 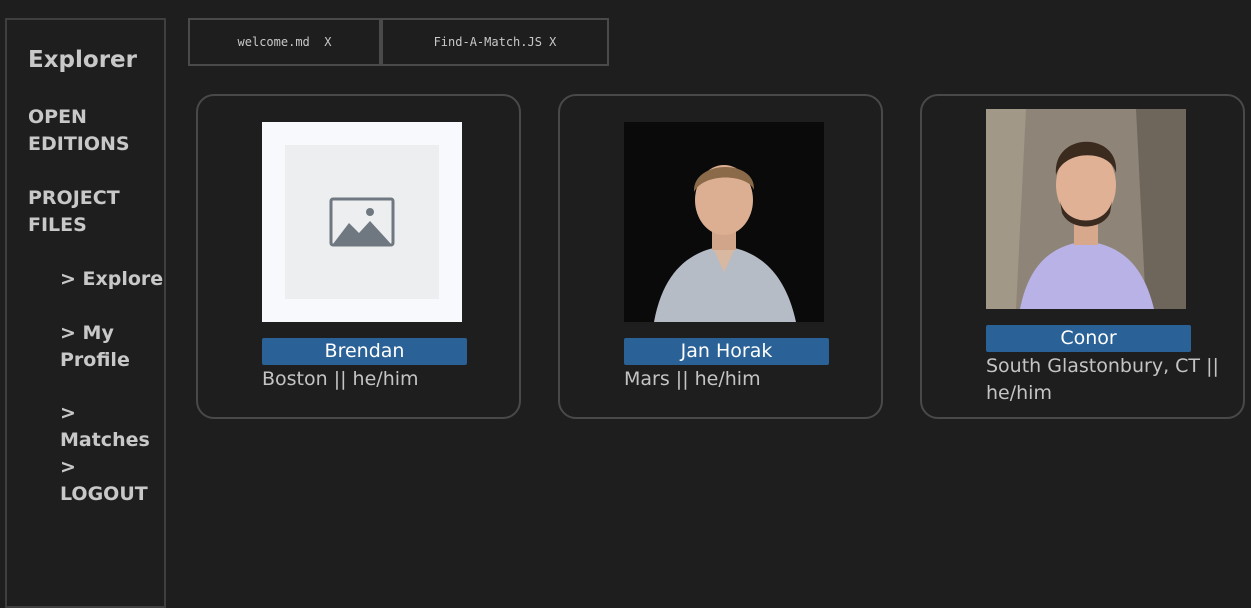 What do you see at coordinates (284, 42) in the screenshot?
I see `tab-welcome-md: welcome.md X` at bounding box center [284, 42].